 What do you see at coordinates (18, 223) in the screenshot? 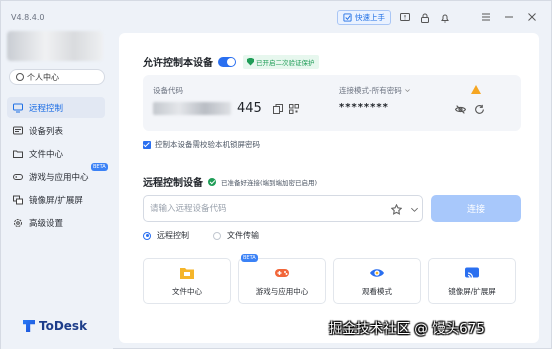
I see `gear-icon` at bounding box center [18, 223].